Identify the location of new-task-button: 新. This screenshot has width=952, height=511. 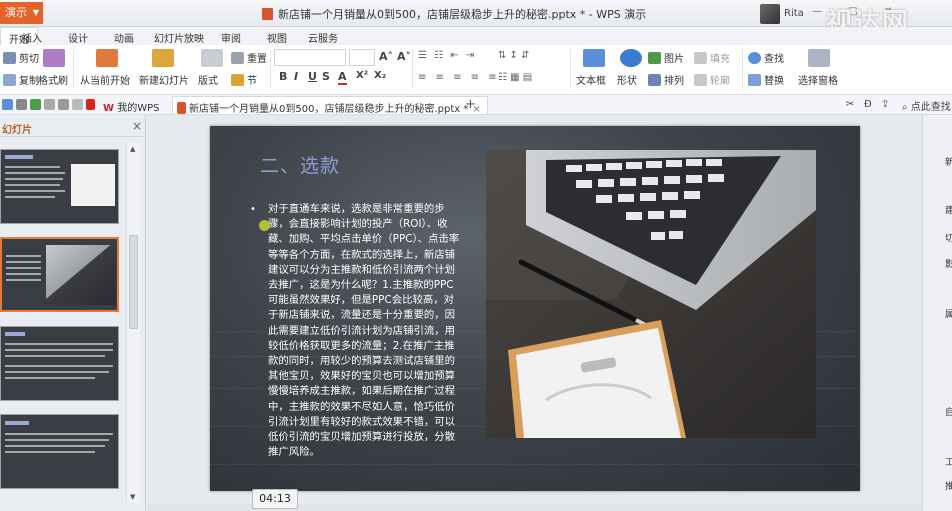
(948, 161).